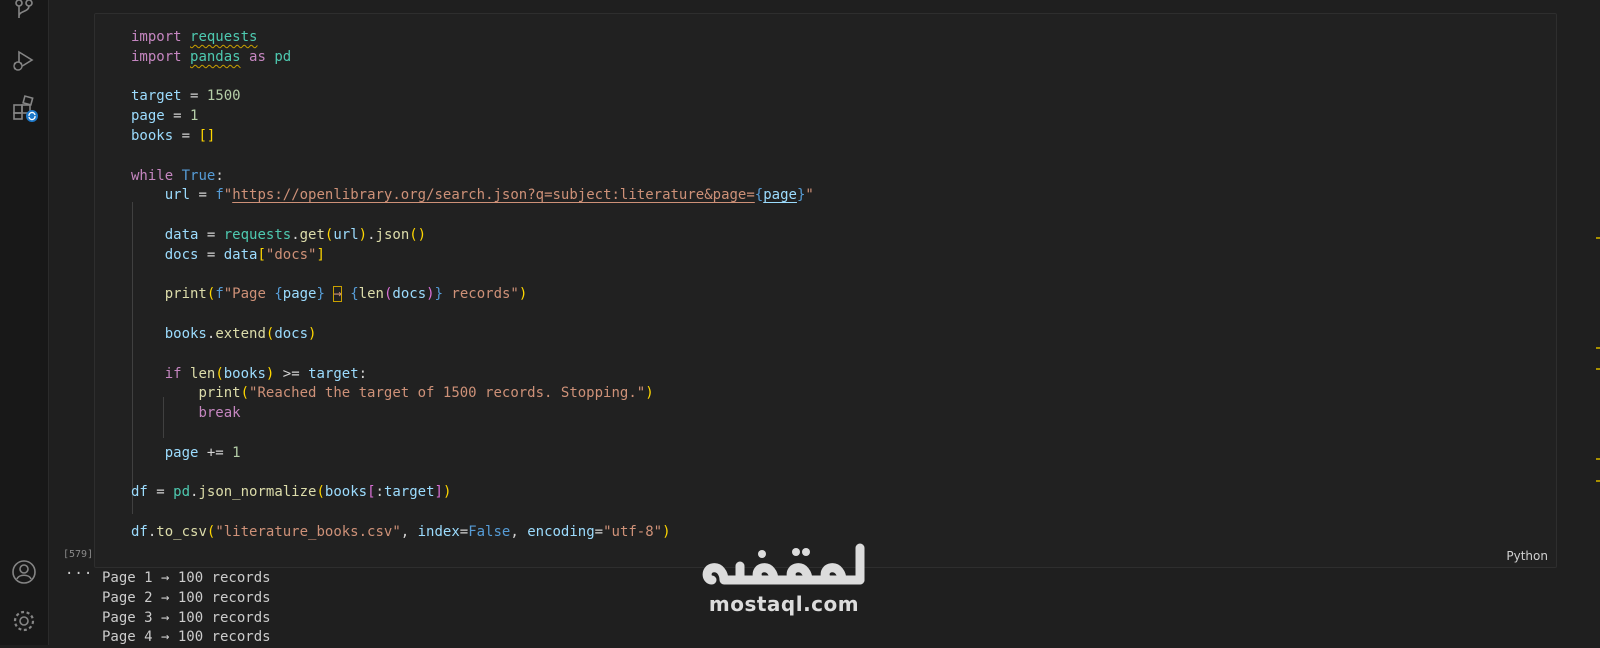 This screenshot has height=648, width=1600. What do you see at coordinates (202, 452) in the screenshot?
I see `code-line: page += 1` at bounding box center [202, 452].